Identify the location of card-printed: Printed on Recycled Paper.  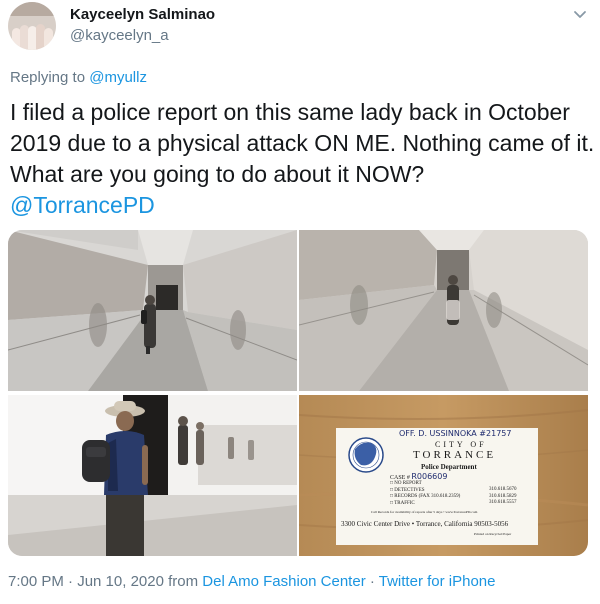
(493, 534).